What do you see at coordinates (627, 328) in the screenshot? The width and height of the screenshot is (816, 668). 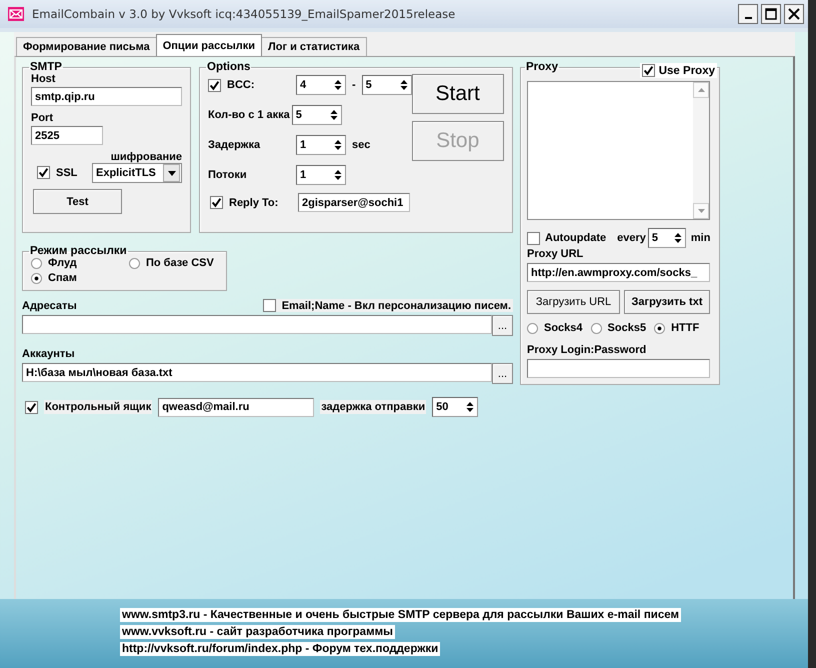 I see `radio-label: Socks5` at bounding box center [627, 328].